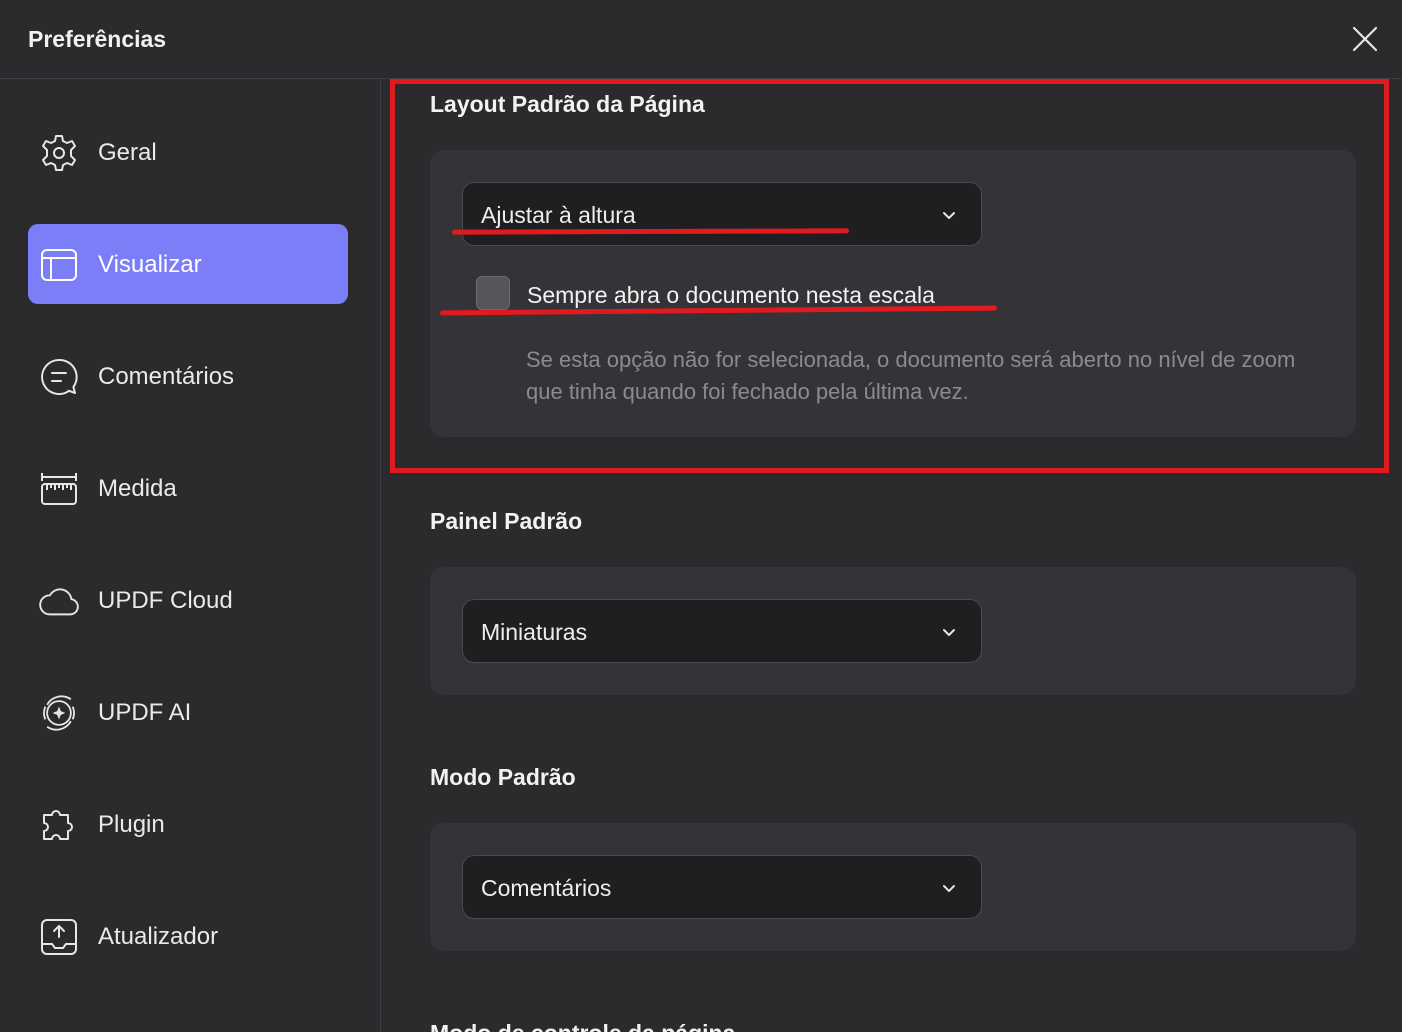  Describe the element at coordinates (59, 377) in the screenshot. I see `comment-icon` at that location.